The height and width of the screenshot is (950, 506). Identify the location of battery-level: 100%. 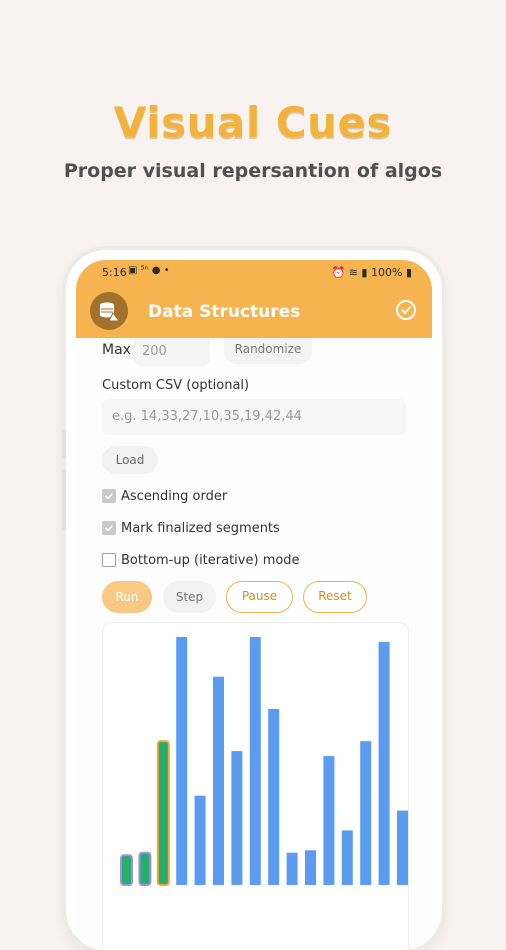
(386, 272).